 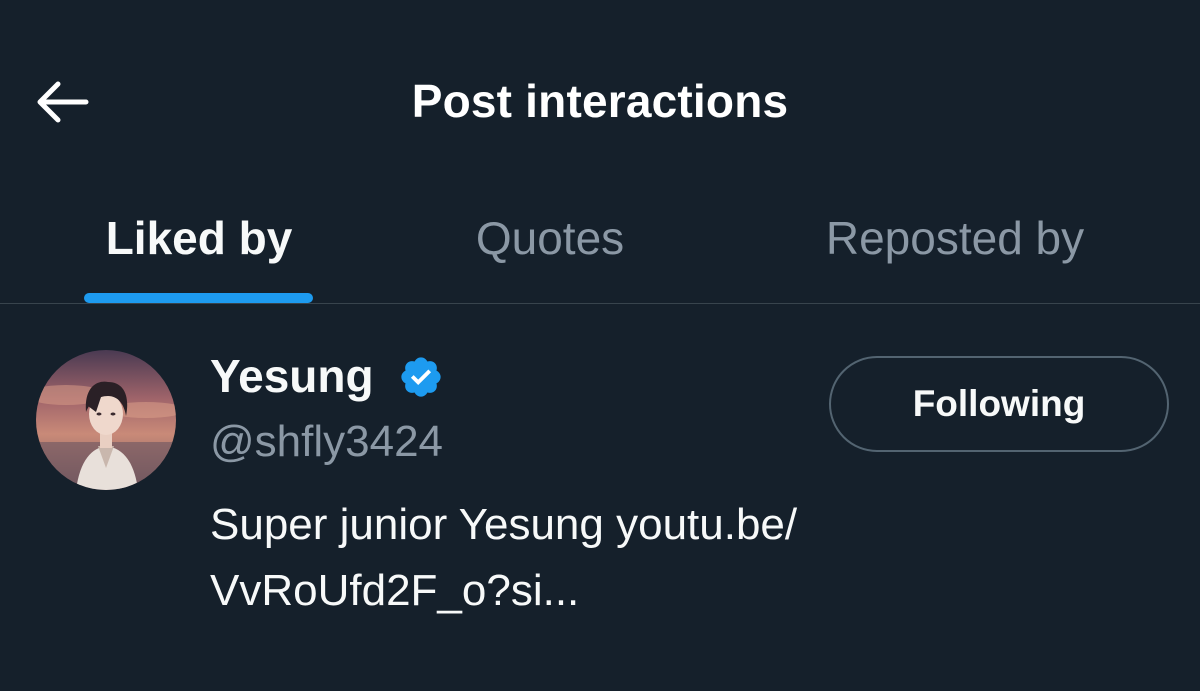 I want to click on tab-quotes: Quotes, so click(x=550, y=246).